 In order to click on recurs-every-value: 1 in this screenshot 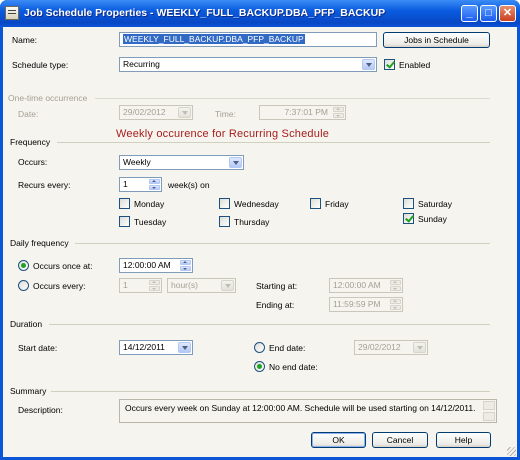, I will do `click(125, 184)`.